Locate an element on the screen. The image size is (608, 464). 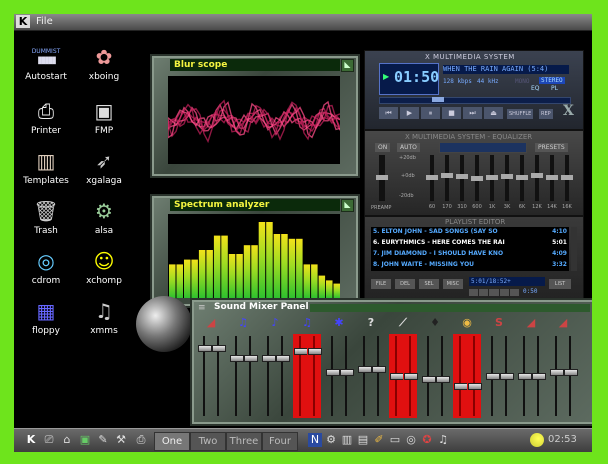
spectrum-analyzer-close-icon: ◣ is located at coordinates (347, 205).